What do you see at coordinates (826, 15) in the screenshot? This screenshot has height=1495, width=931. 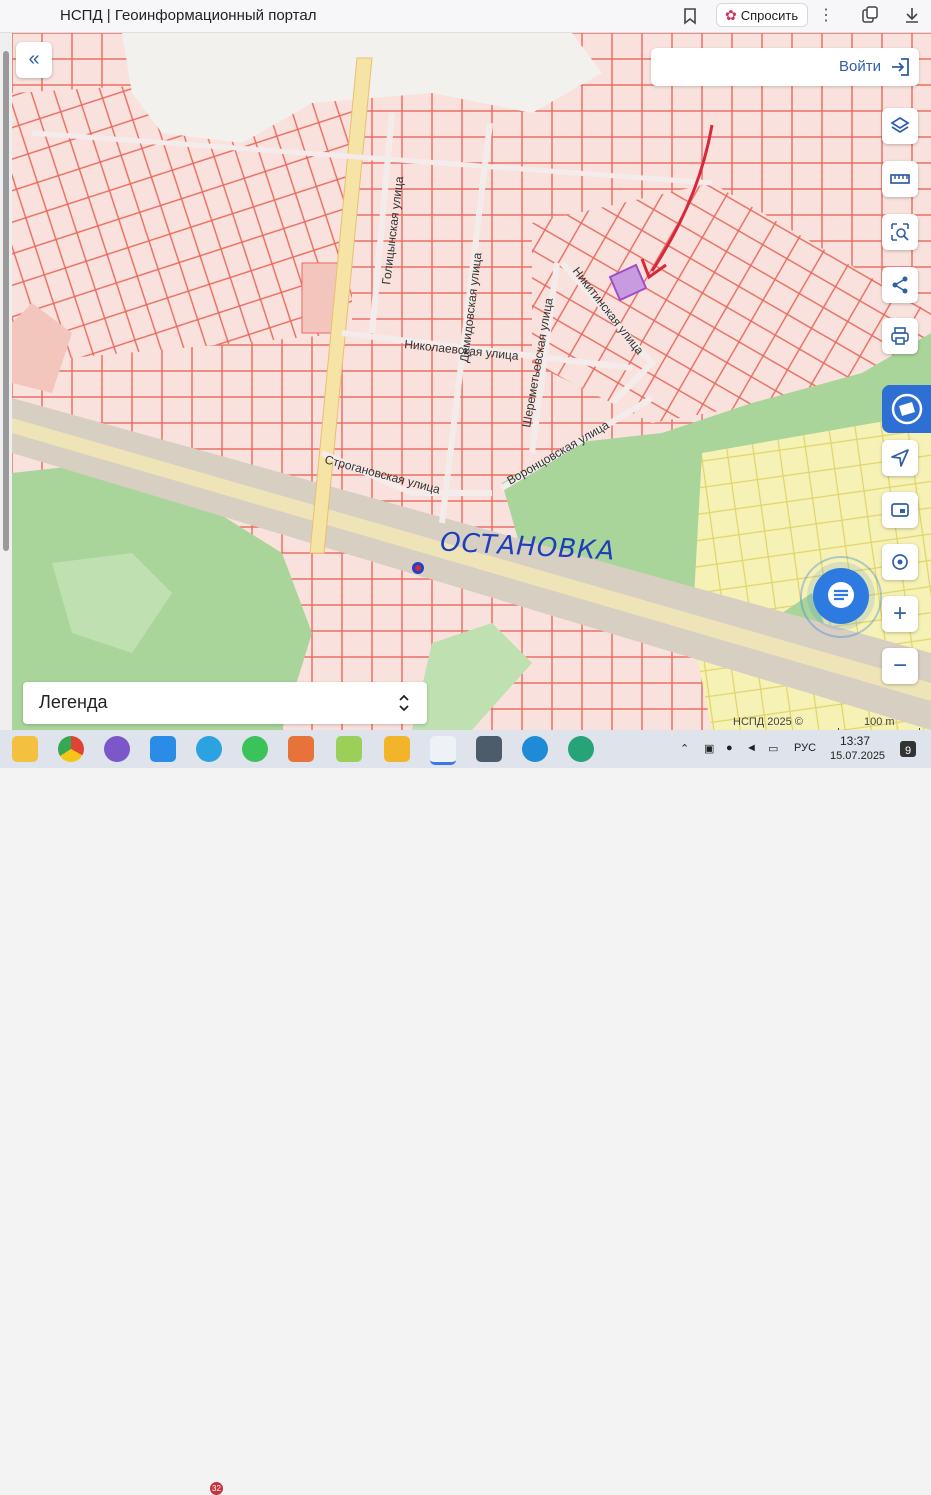 I see `more-options-icon: ⋮` at bounding box center [826, 15].